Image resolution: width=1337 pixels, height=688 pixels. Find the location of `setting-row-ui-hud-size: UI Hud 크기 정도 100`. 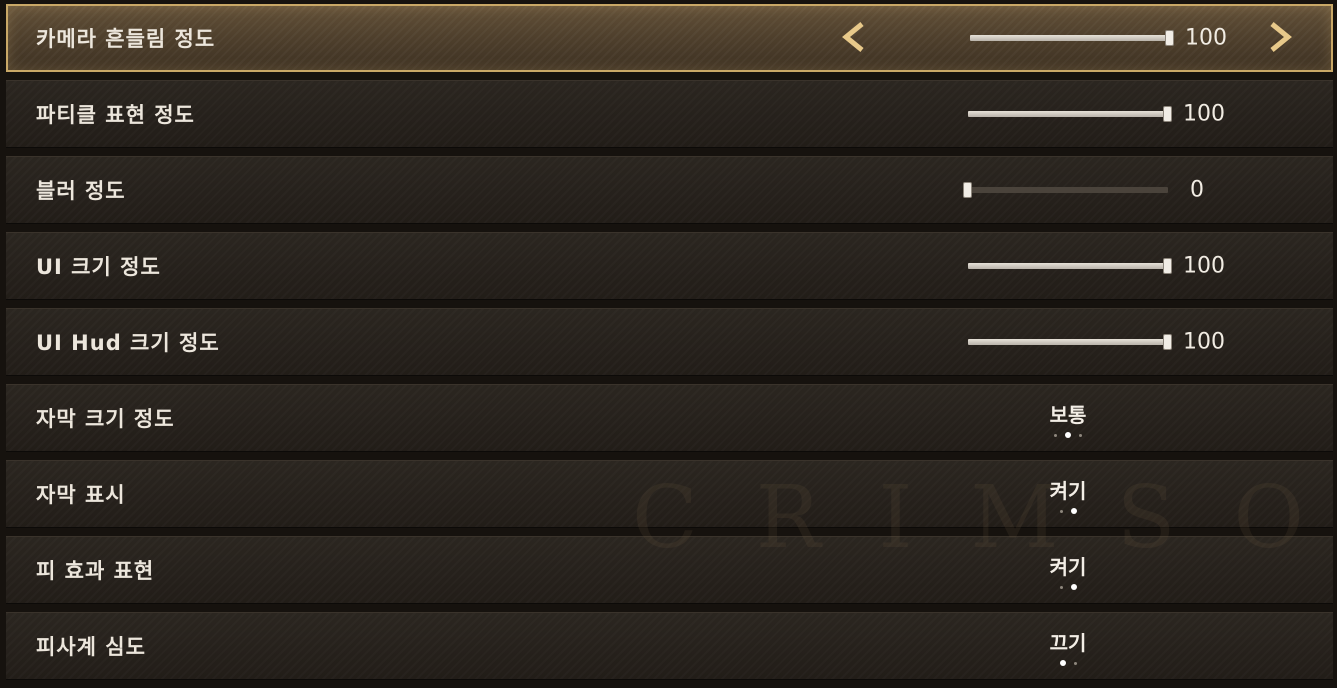

setting-row-ui-hud-size: UI Hud 크기 정도 100 is located at coordinates (669, 342).